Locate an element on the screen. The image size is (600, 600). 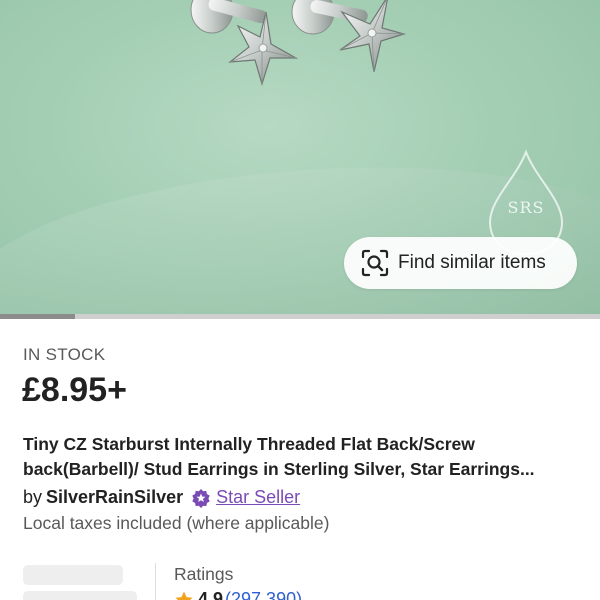
by-label: by is located at coordinates (33, 497).